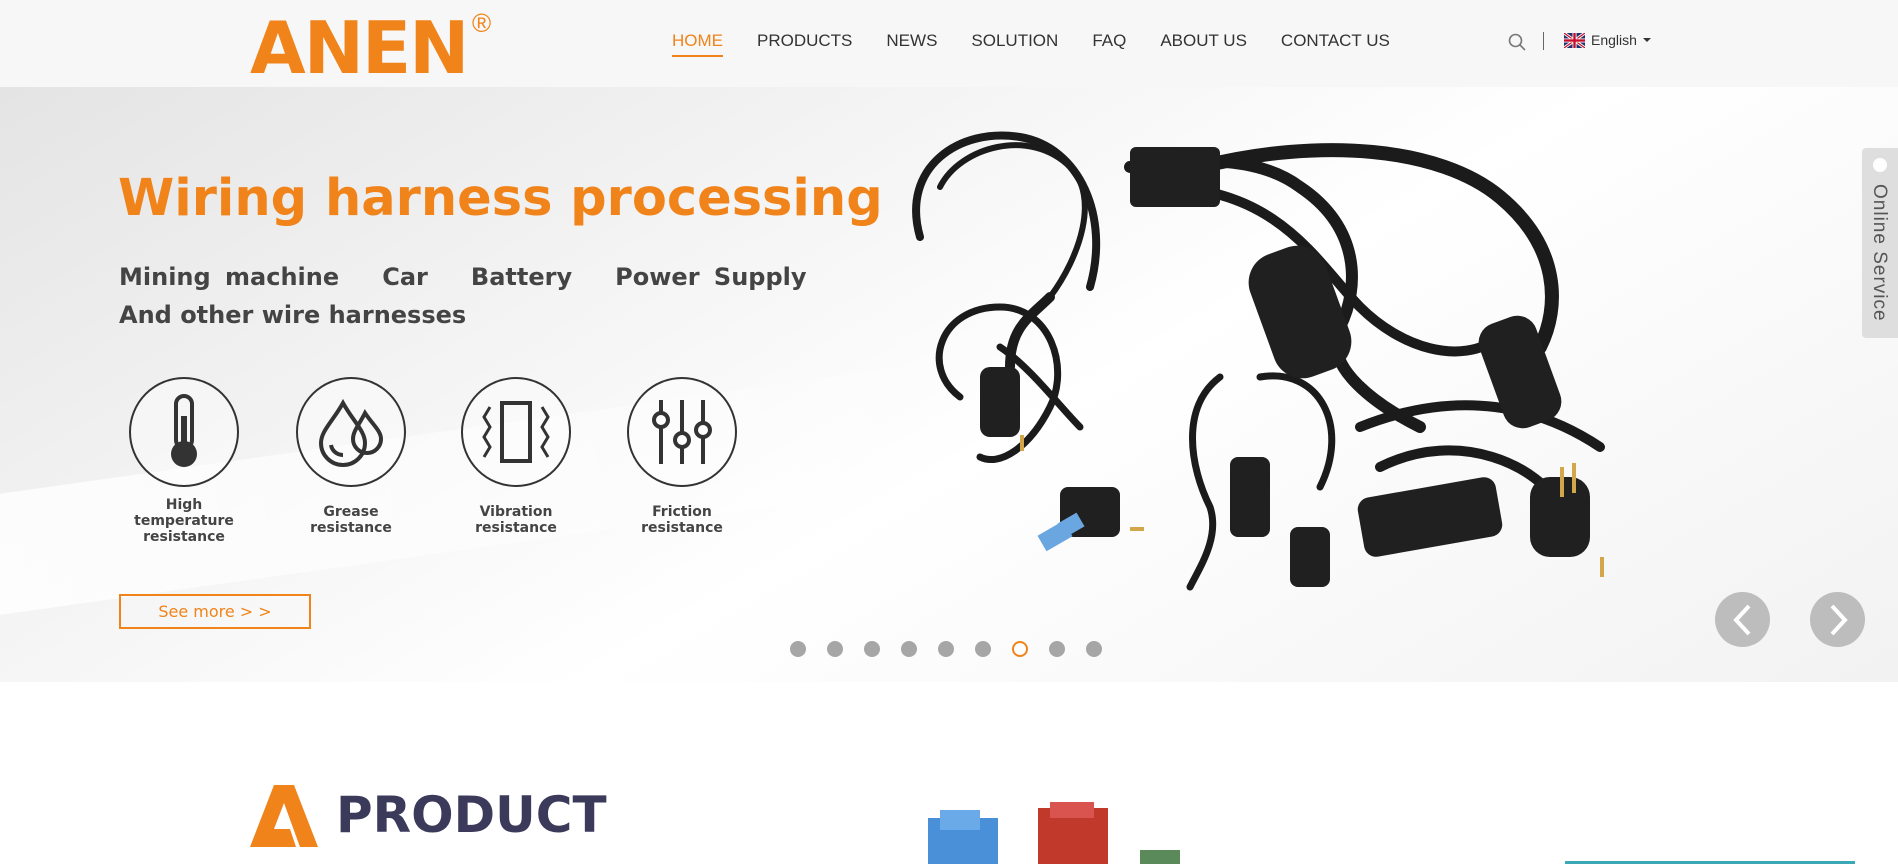 The image size is (1898, 864). What do you see at coordinates (500, 198) in the screenshot?
I see `banner-title: Wiring harness processing` at bounding box center [500, 198].